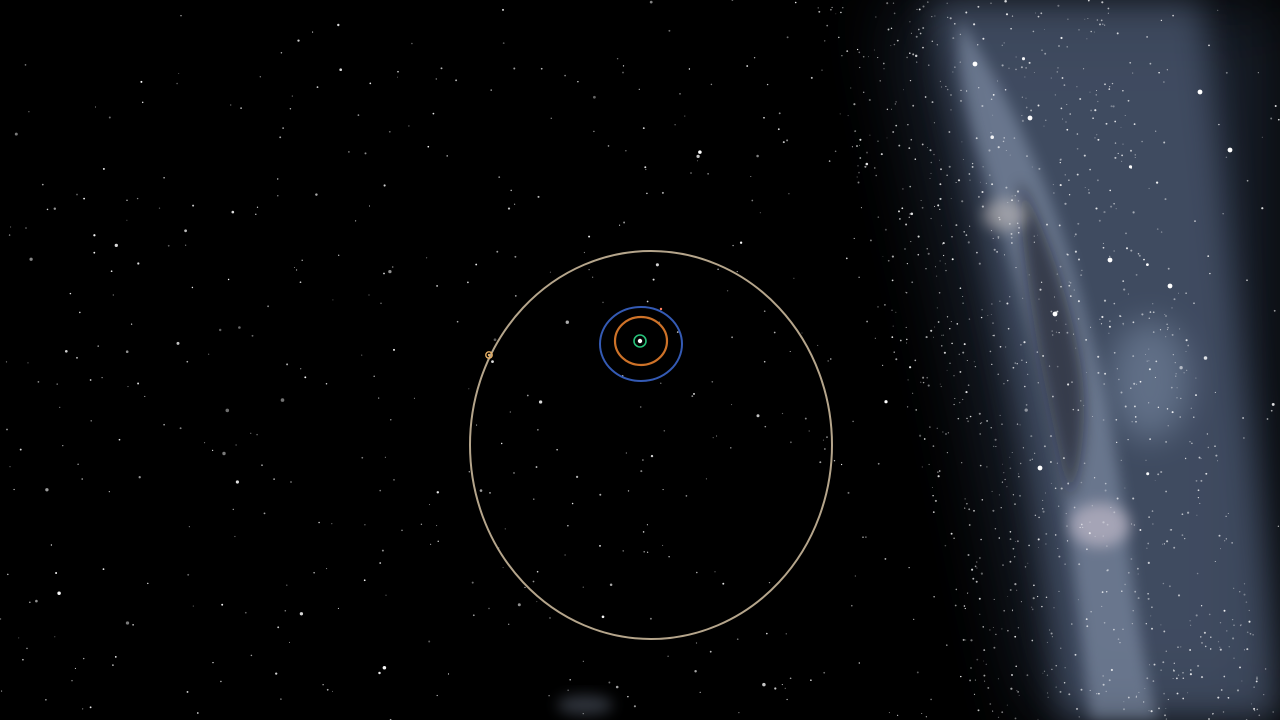 This screenshot has width=1280, height=720. What do you see at coordinates (661, 309) in the screenshot?
I see `small-body-icon` at bounding box center [661, 309].